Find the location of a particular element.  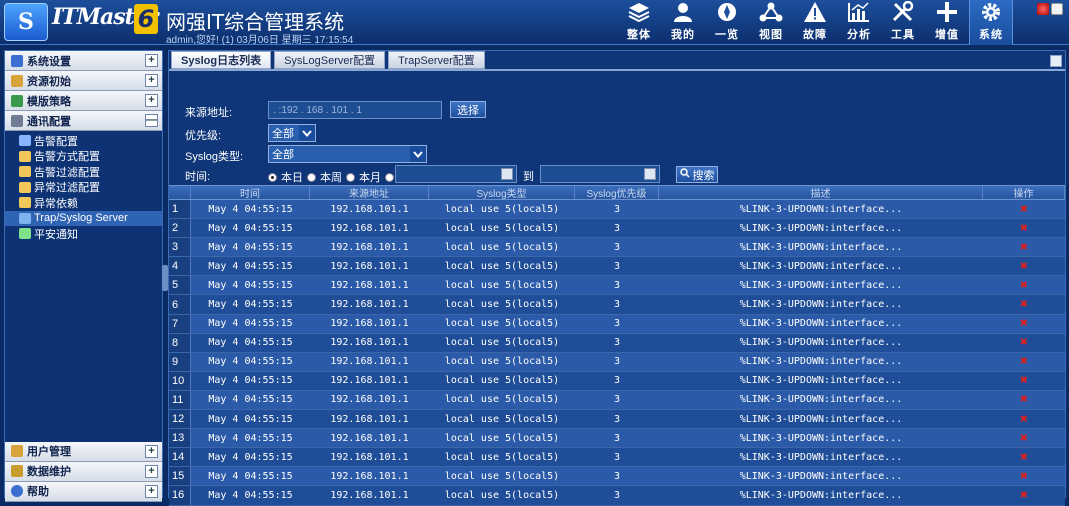

resource-icon is located at coordinates (17, 80).